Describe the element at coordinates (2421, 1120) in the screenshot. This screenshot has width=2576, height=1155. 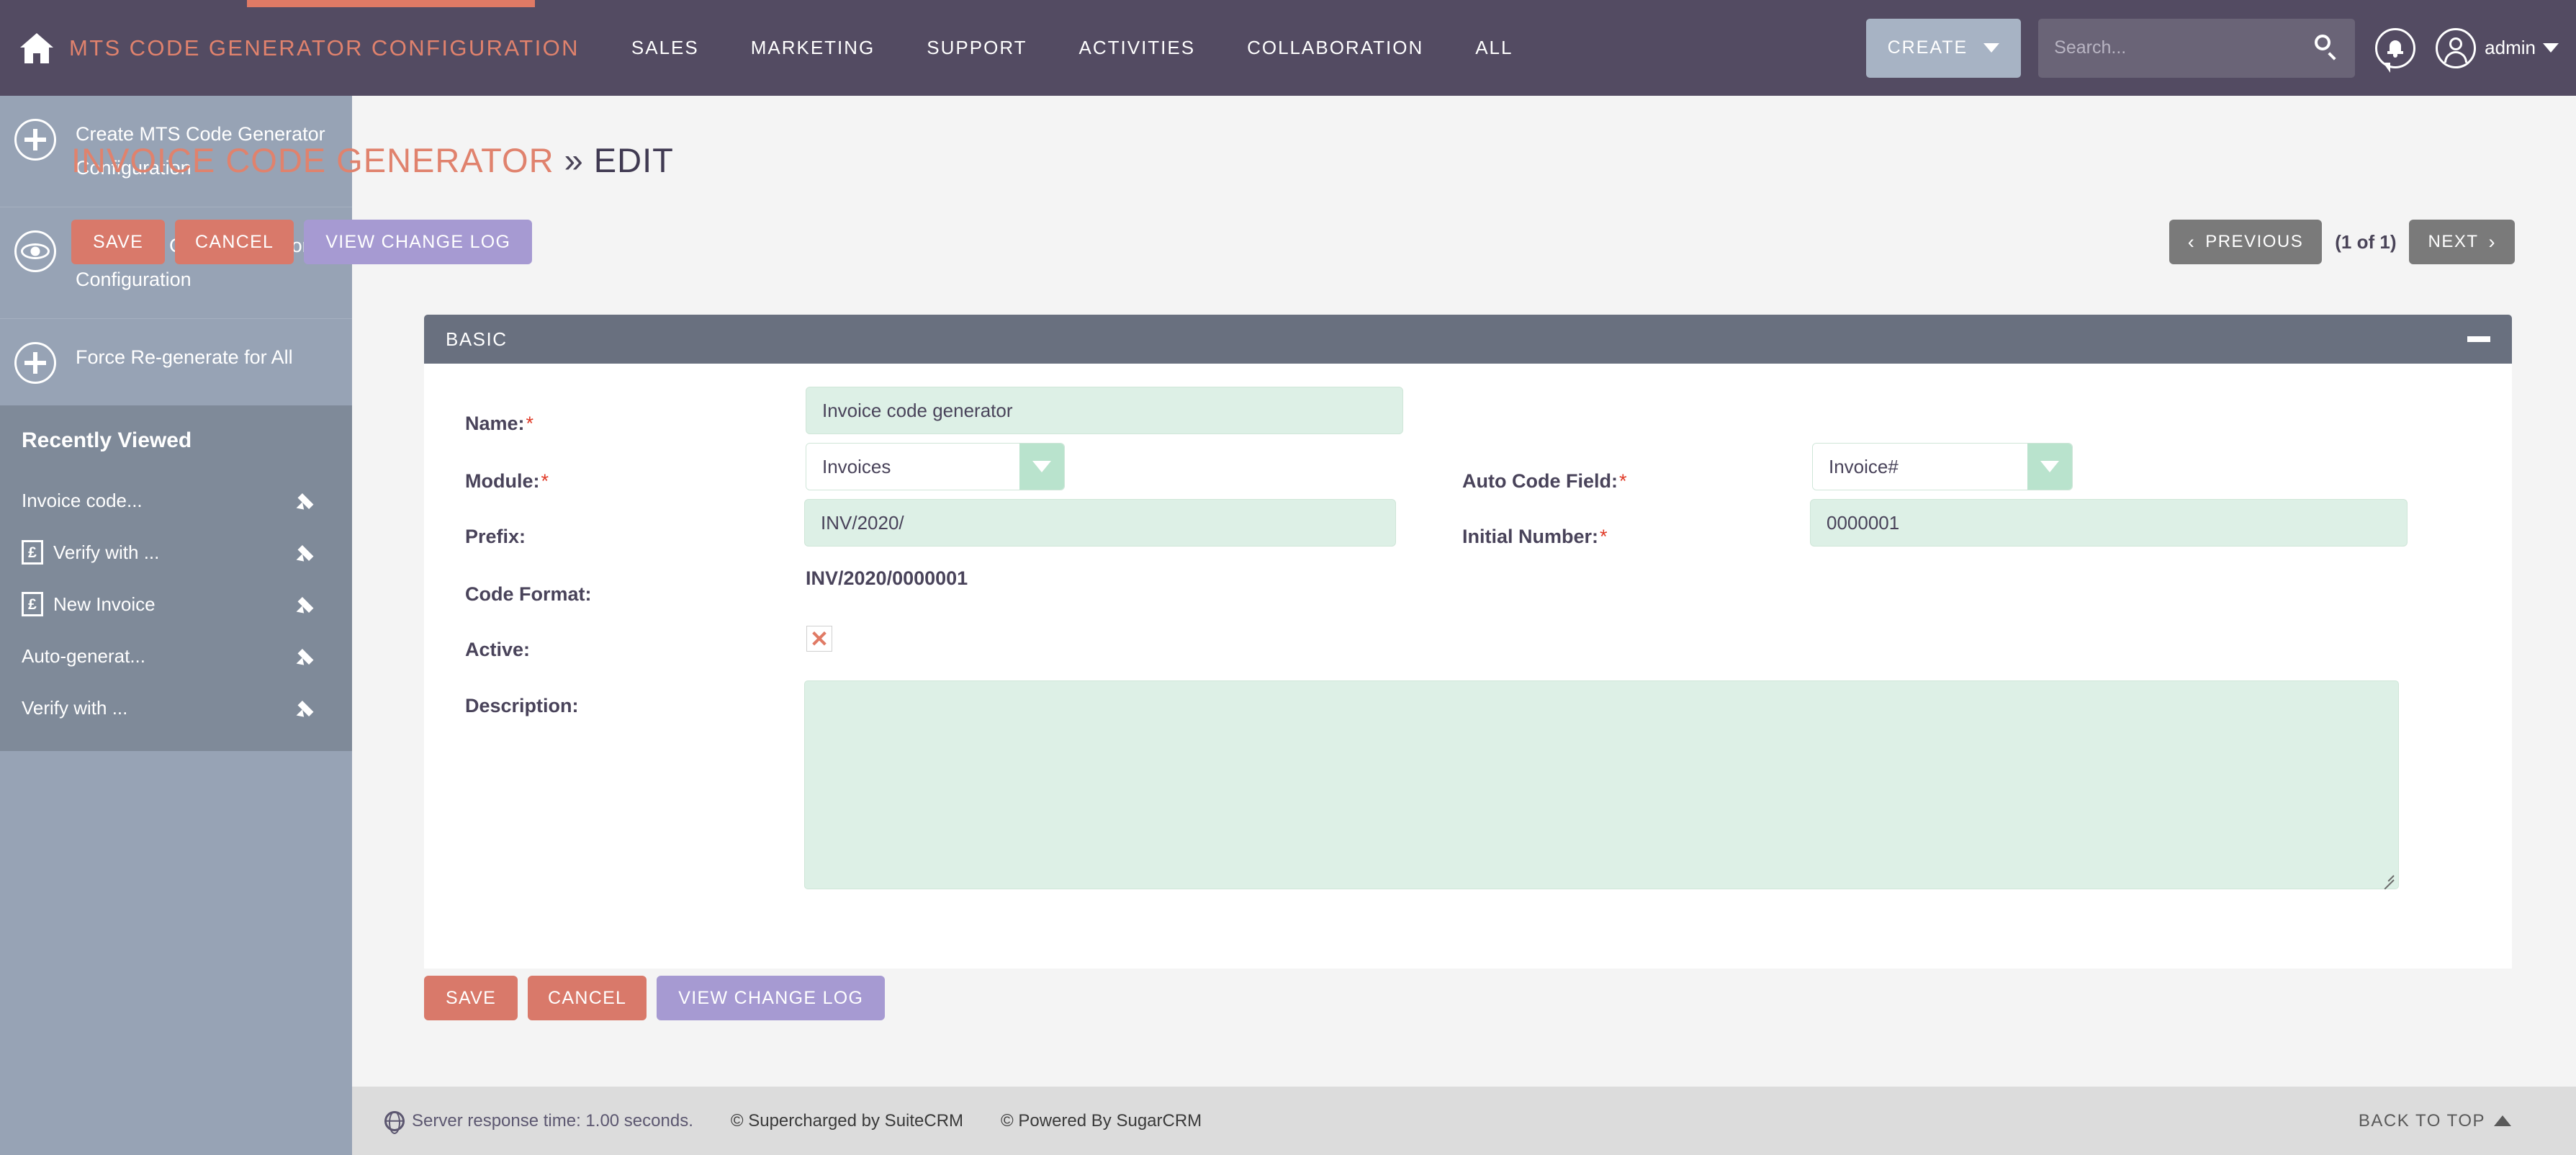
I see `back-to-top-label: BACK TO TOP` at that location.